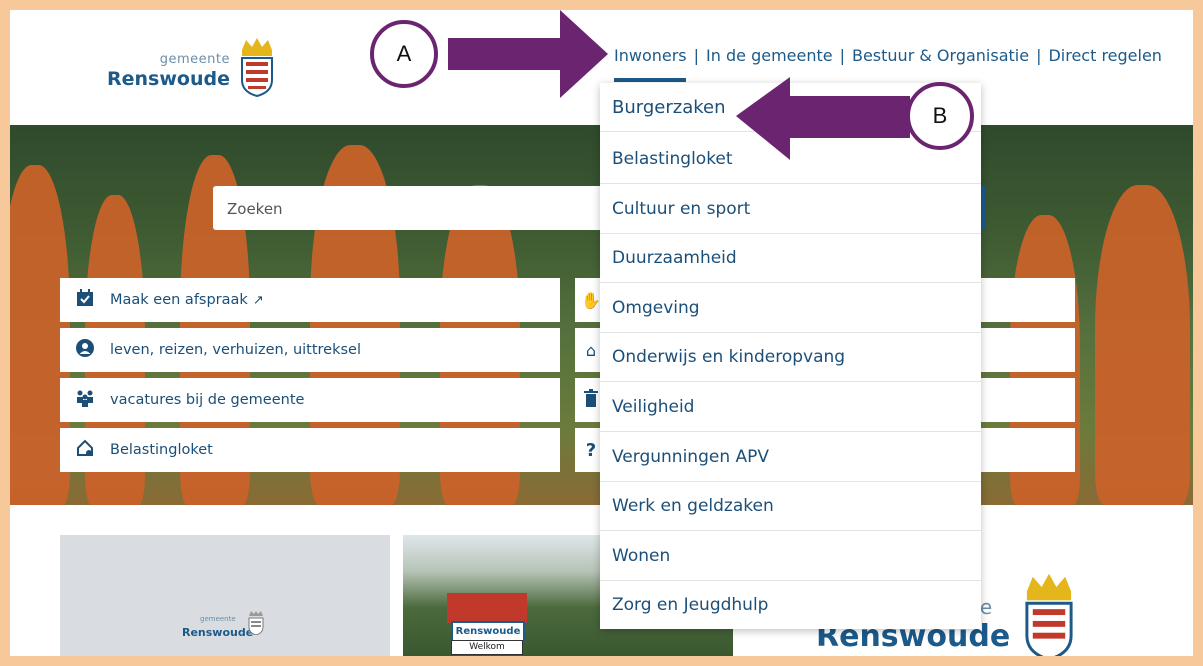 Image resolution: width=1203 pixels, height=666 pixels. What do you see at coordinates (404, 54) in the screenshot?
I see `annotation-a: A` at bounding box center [404, 54].